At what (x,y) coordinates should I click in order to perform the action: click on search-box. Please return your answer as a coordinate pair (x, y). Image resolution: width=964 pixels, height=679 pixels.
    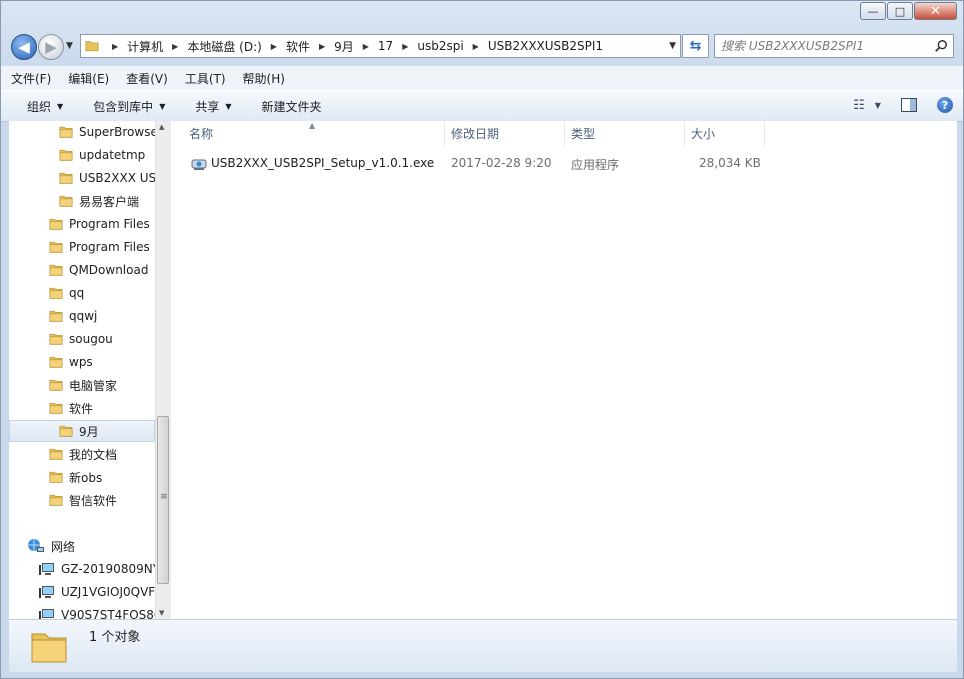
    Looking at the image, I should click on (834, 46).